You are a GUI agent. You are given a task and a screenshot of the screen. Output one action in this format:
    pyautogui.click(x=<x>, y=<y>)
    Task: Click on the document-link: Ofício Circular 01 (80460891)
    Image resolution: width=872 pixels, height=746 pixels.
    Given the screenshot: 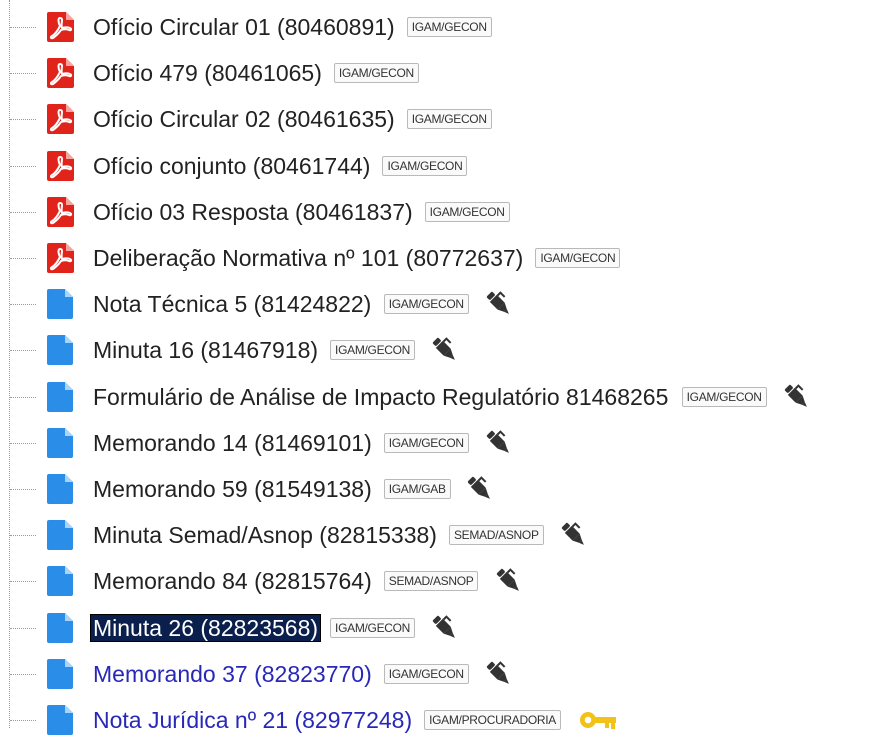 What is the action you would take?
    pyautogui.click(x=244, y=27)
    